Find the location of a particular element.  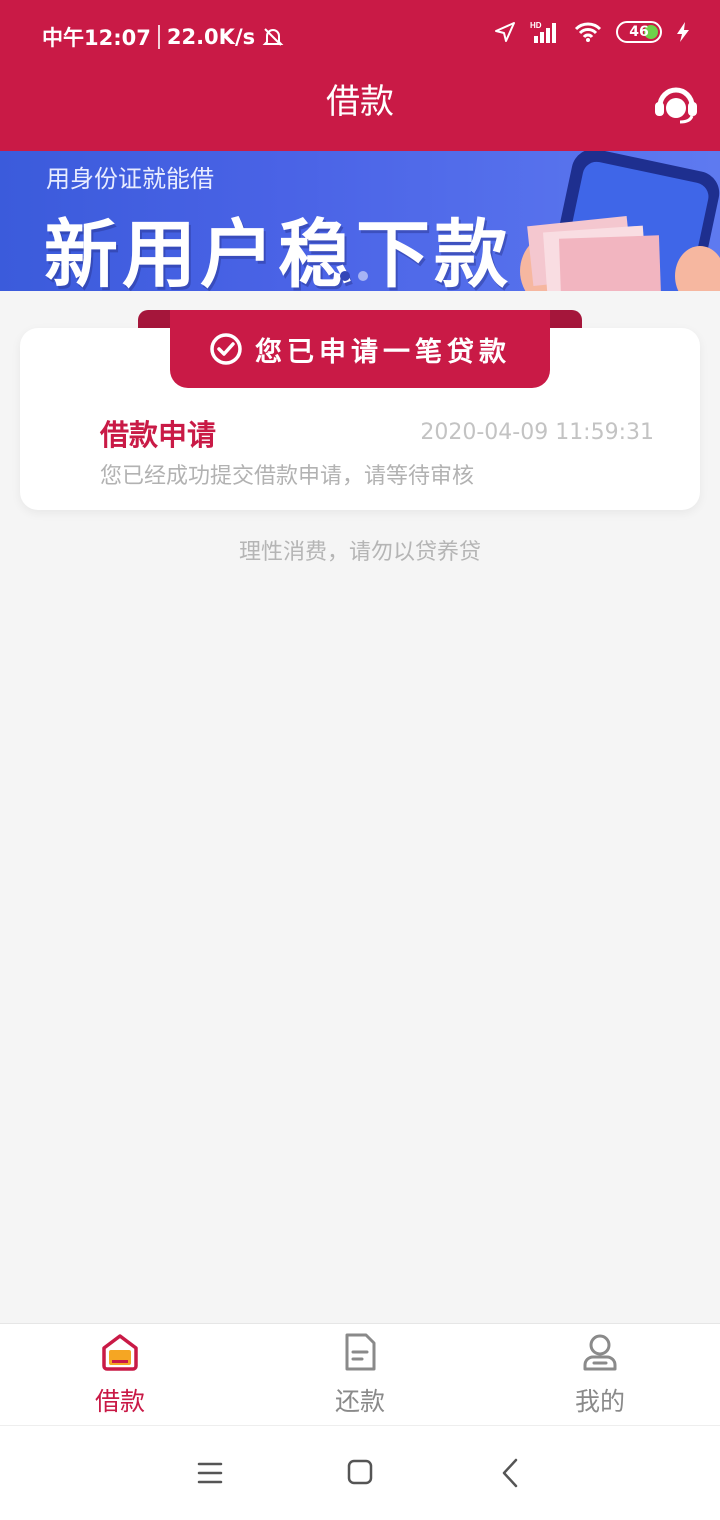

status-left: 中午12:07 22.0K/s is located at coordinates (163, 37).